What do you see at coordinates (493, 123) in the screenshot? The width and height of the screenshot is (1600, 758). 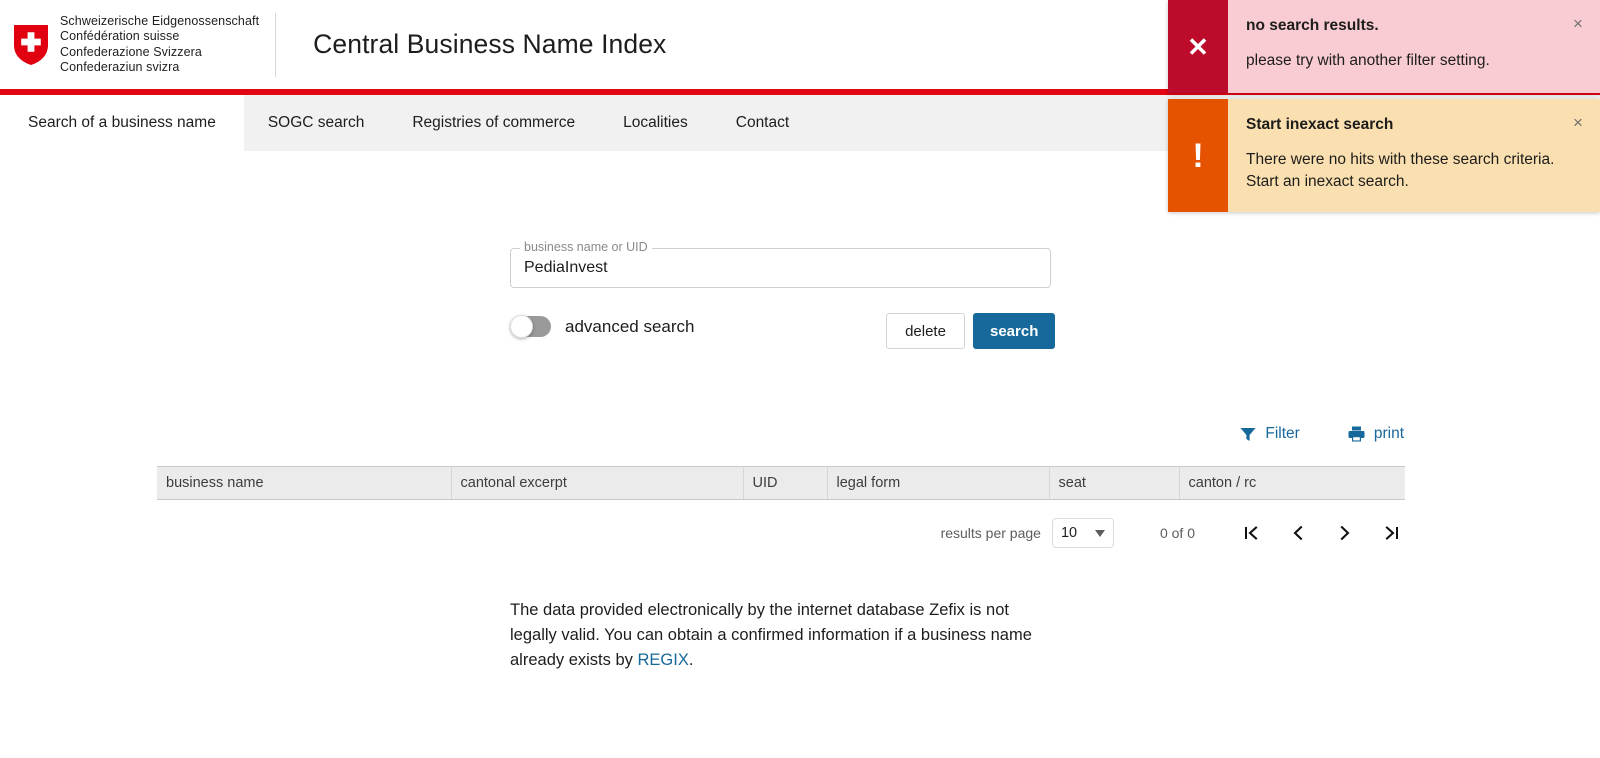 I see `tab-registries-of-commerce: Registries of commerce` at bounding box center [493, 123].